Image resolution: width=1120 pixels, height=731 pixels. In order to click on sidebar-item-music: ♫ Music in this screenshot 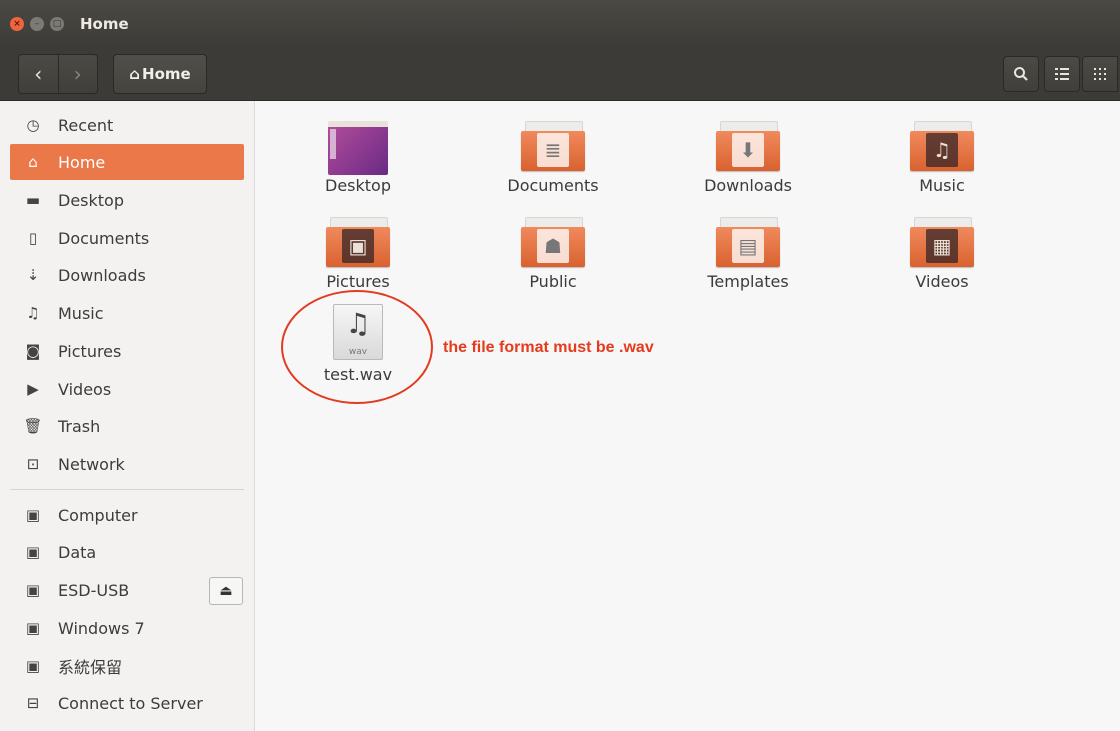, I will do `click(127, 313)`.